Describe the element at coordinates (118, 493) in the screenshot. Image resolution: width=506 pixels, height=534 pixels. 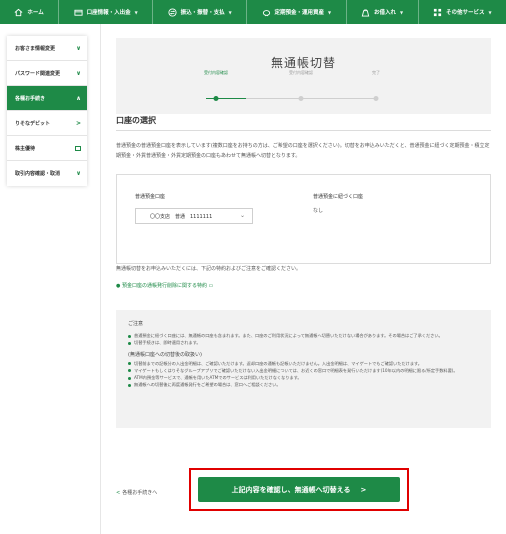
I see `chevron-left-icon: <` at that location.